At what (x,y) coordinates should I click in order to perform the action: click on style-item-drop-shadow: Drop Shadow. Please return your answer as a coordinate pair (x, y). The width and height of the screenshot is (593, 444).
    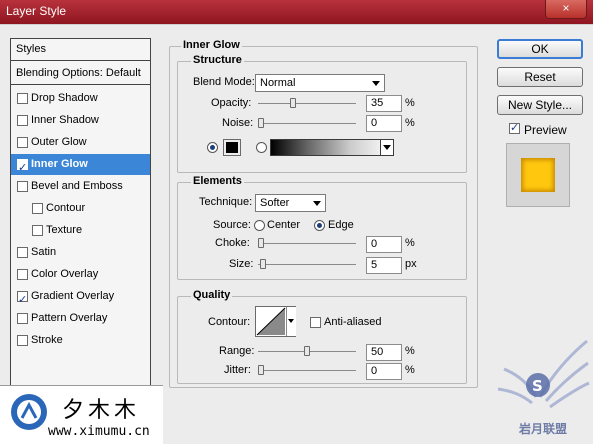
    Looking at the image, I should click on (80, 98).